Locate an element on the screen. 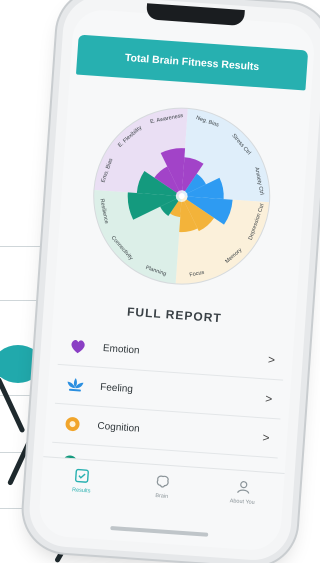 This screenshot has height=563, width=320. full-report-title: FULL REPORT is located at coordinates (174, 315).